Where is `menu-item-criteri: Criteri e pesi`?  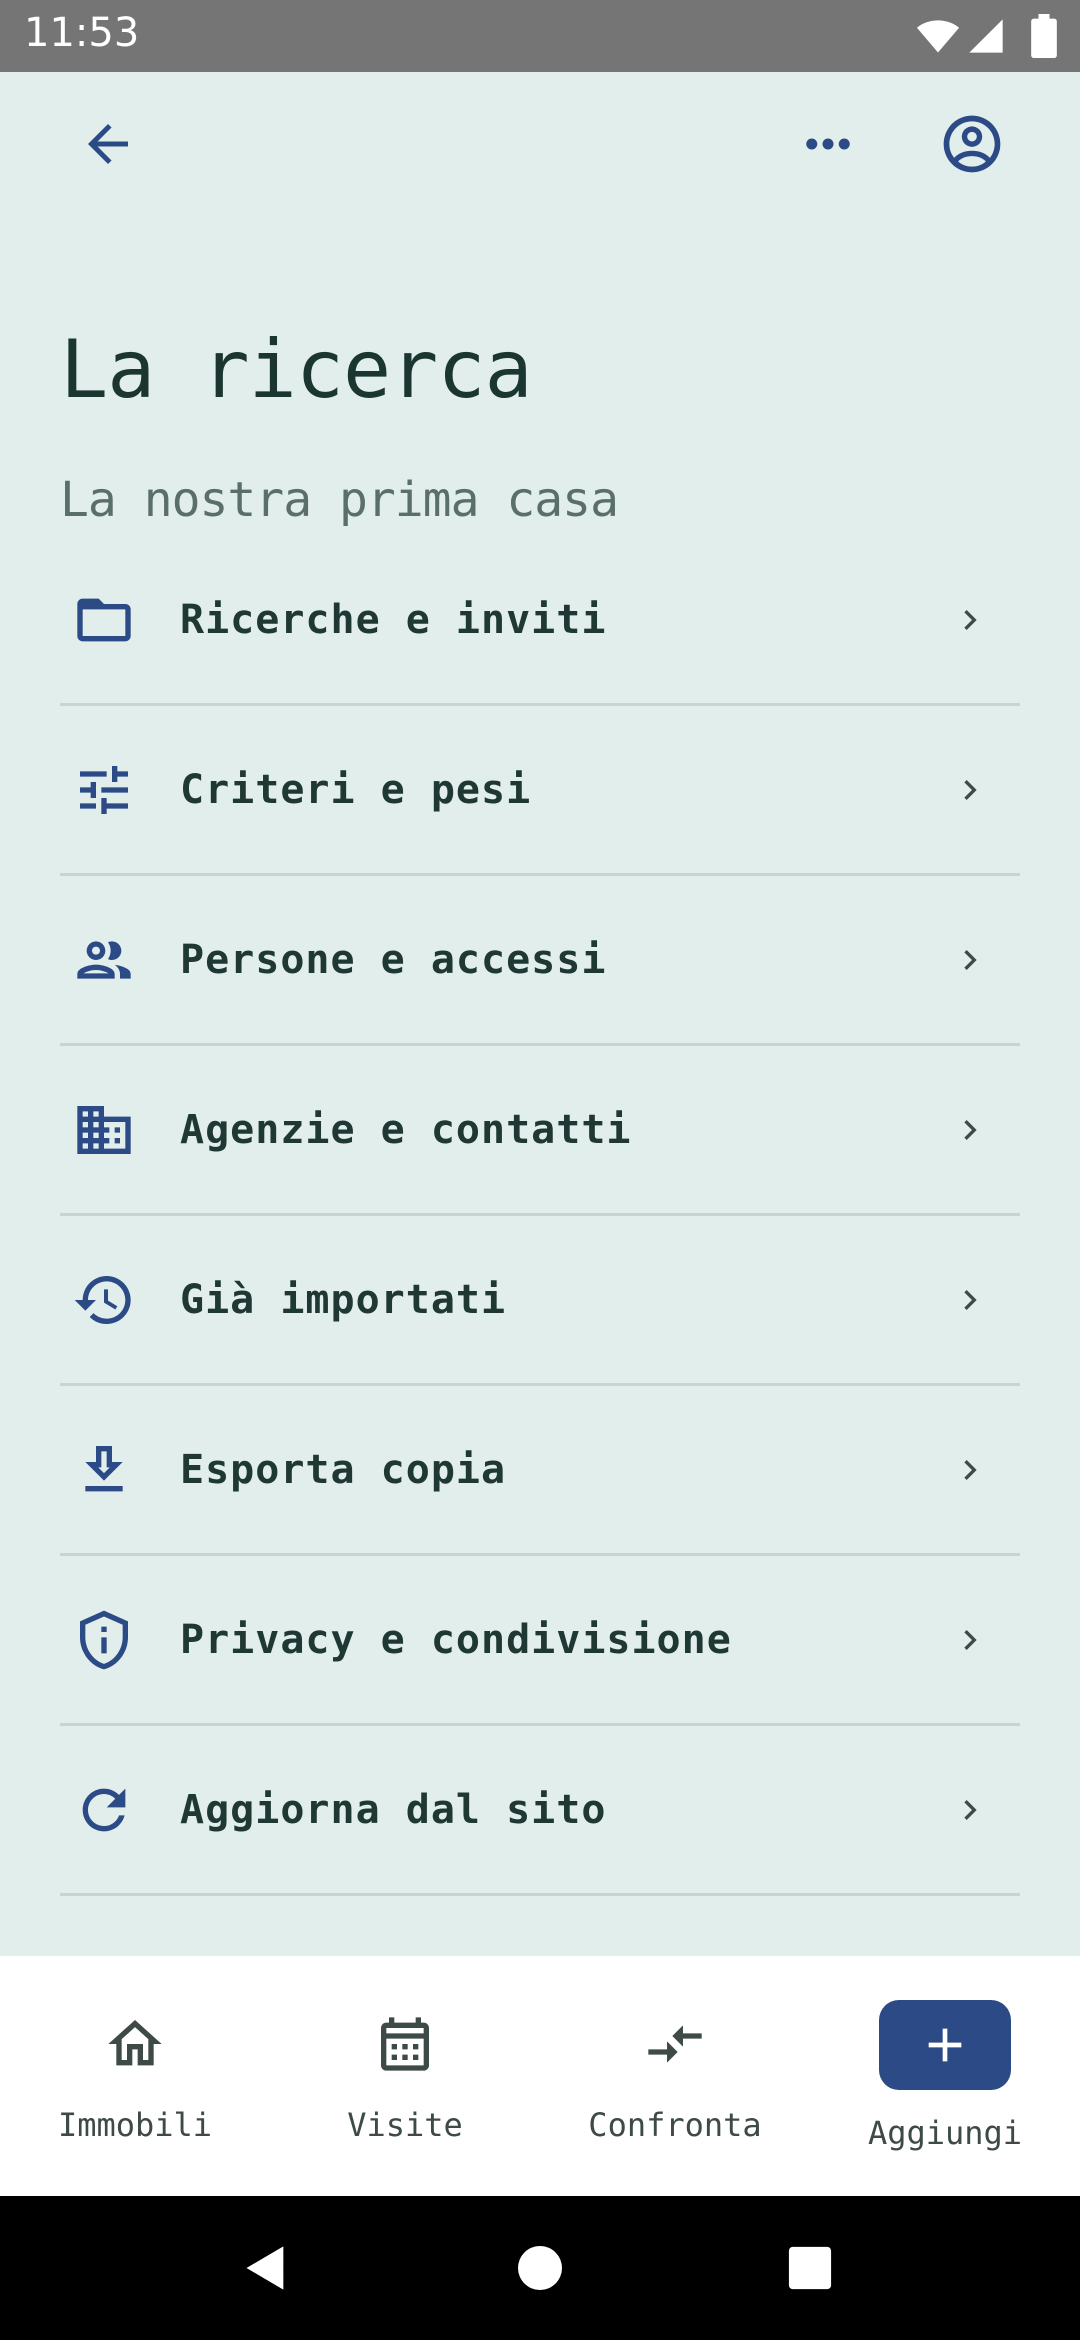 menu-item-criteri: Criteri e pesi is located at coordinates (540, 791).